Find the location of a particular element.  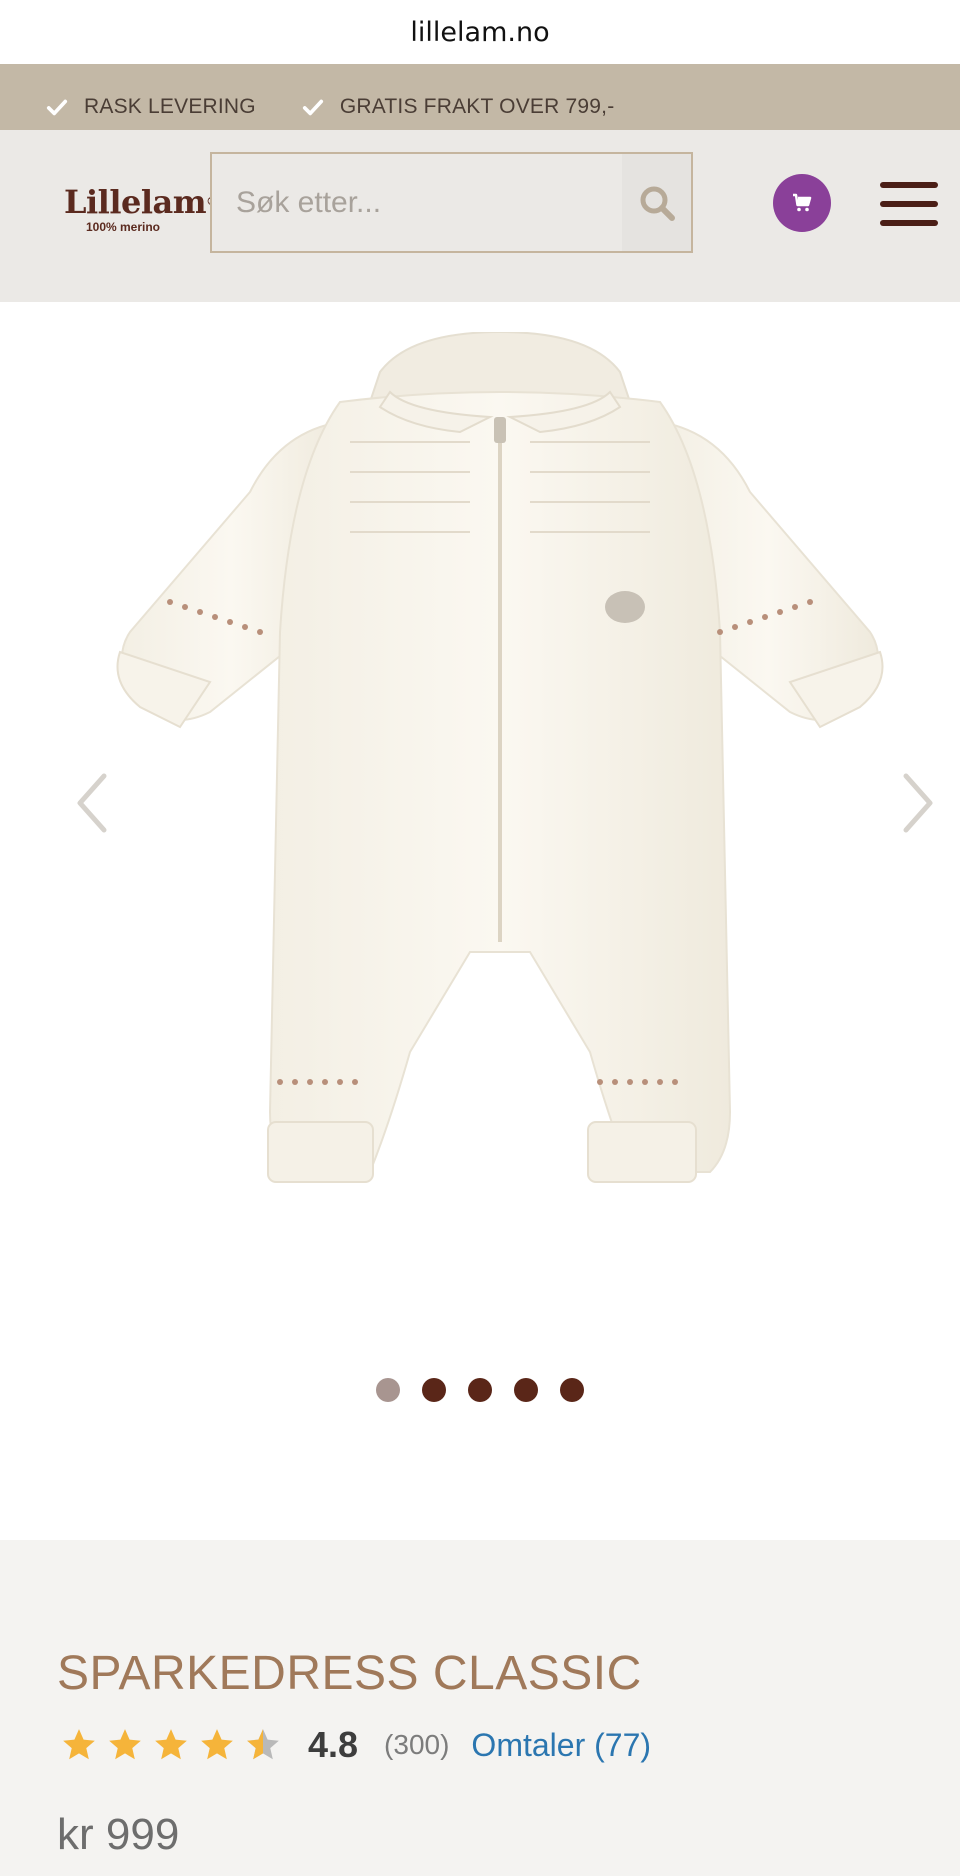

reviews-link: Omtaler (77) is located at coordinates (561, 1745).